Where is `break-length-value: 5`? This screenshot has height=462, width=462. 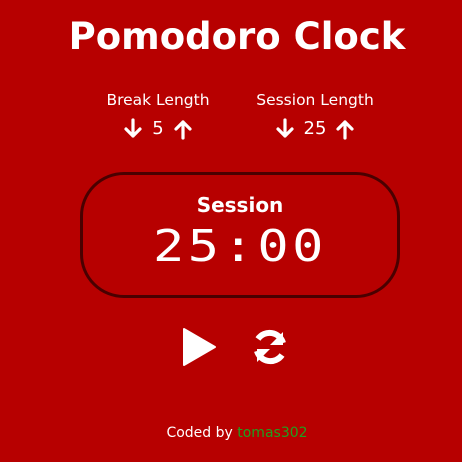
break-length-value: 5 is located at coordinates (158, 128).